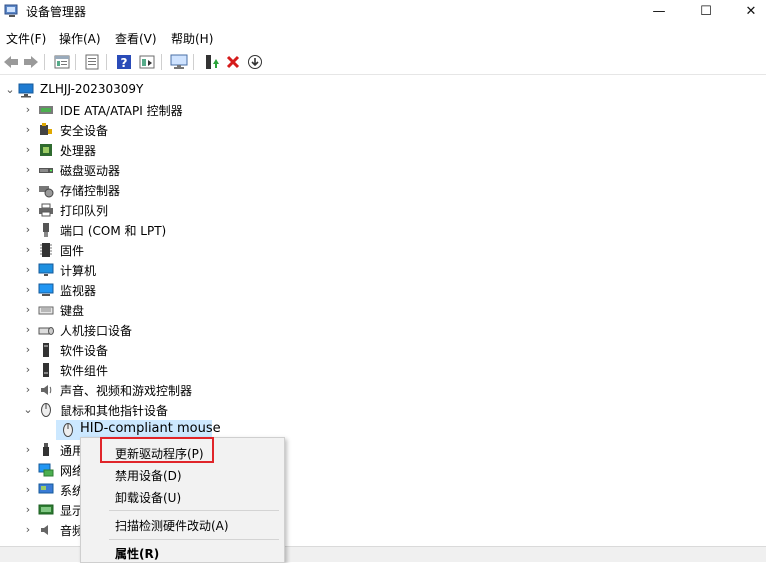 The image size is (766, 563). Describe the element at coordinates (68, 430) in the screenshot. I see `mouse-icon` at that location.